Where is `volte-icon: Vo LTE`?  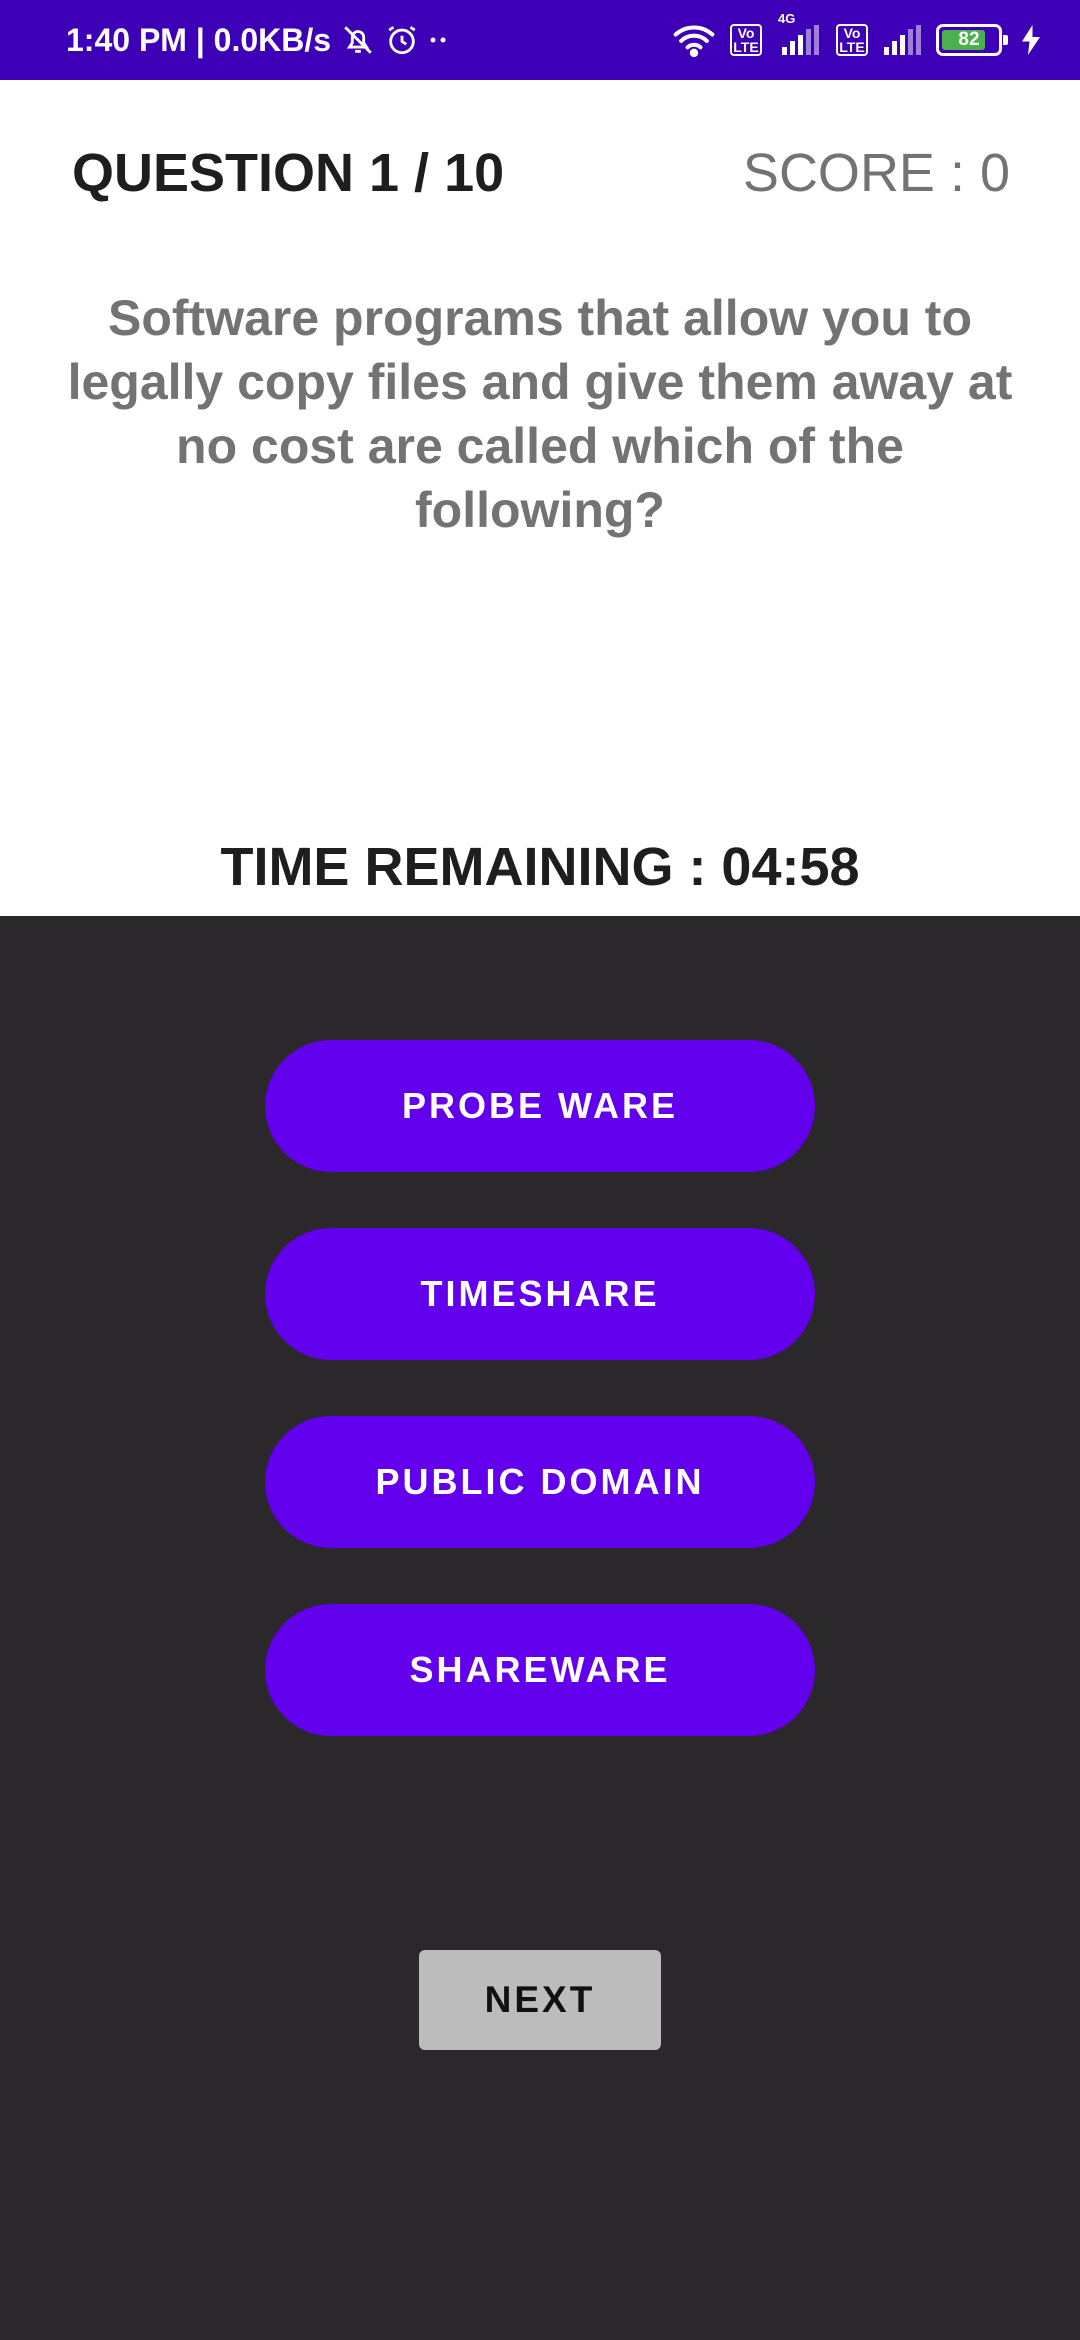 volte-icon: Vo LTE is located at coordinates (746, 40).